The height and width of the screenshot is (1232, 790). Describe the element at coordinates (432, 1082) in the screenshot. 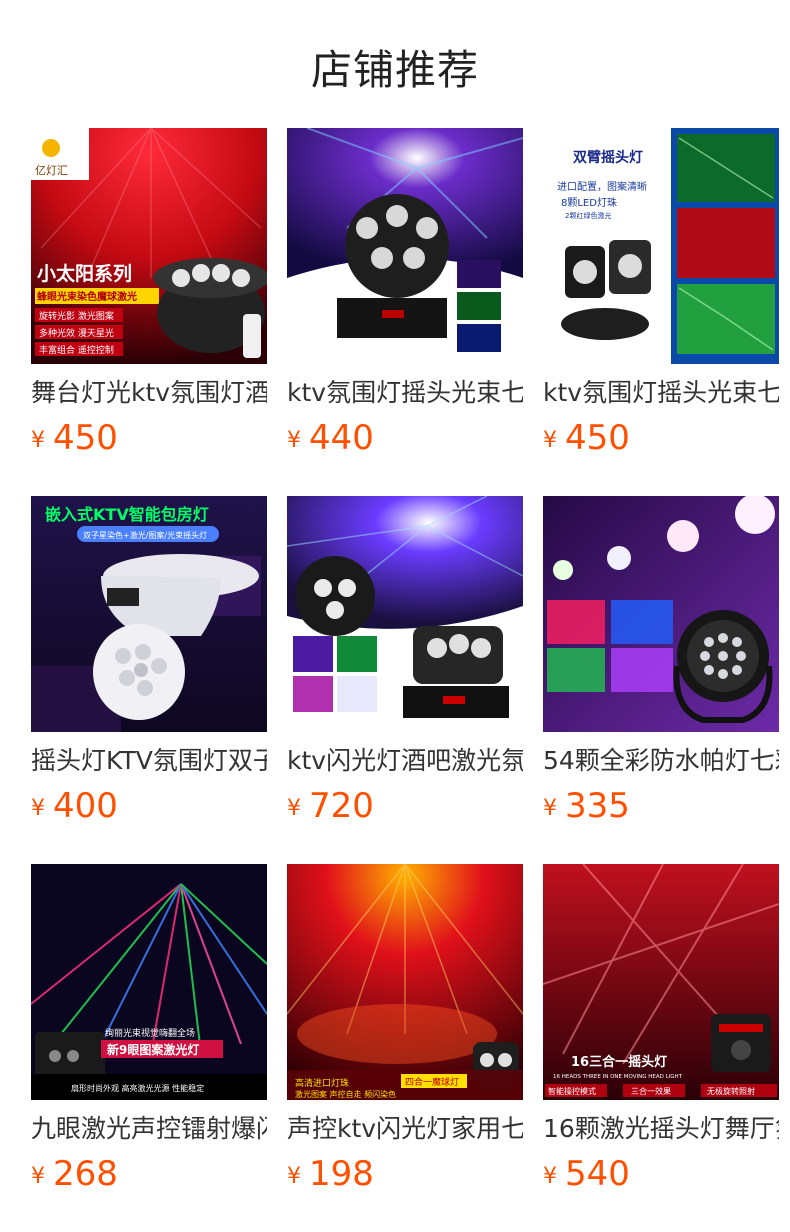

I see `svg-text: 四合一魔球灯` at that location.